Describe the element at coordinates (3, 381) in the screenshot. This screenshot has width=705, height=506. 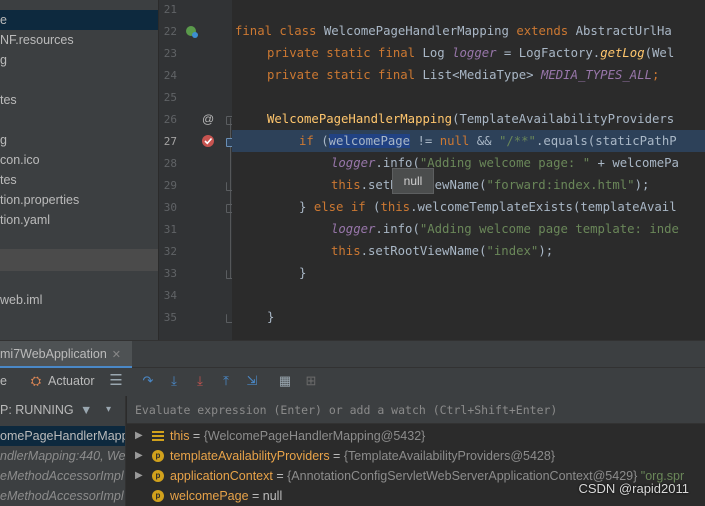
I see `console-tab: e` at that location.